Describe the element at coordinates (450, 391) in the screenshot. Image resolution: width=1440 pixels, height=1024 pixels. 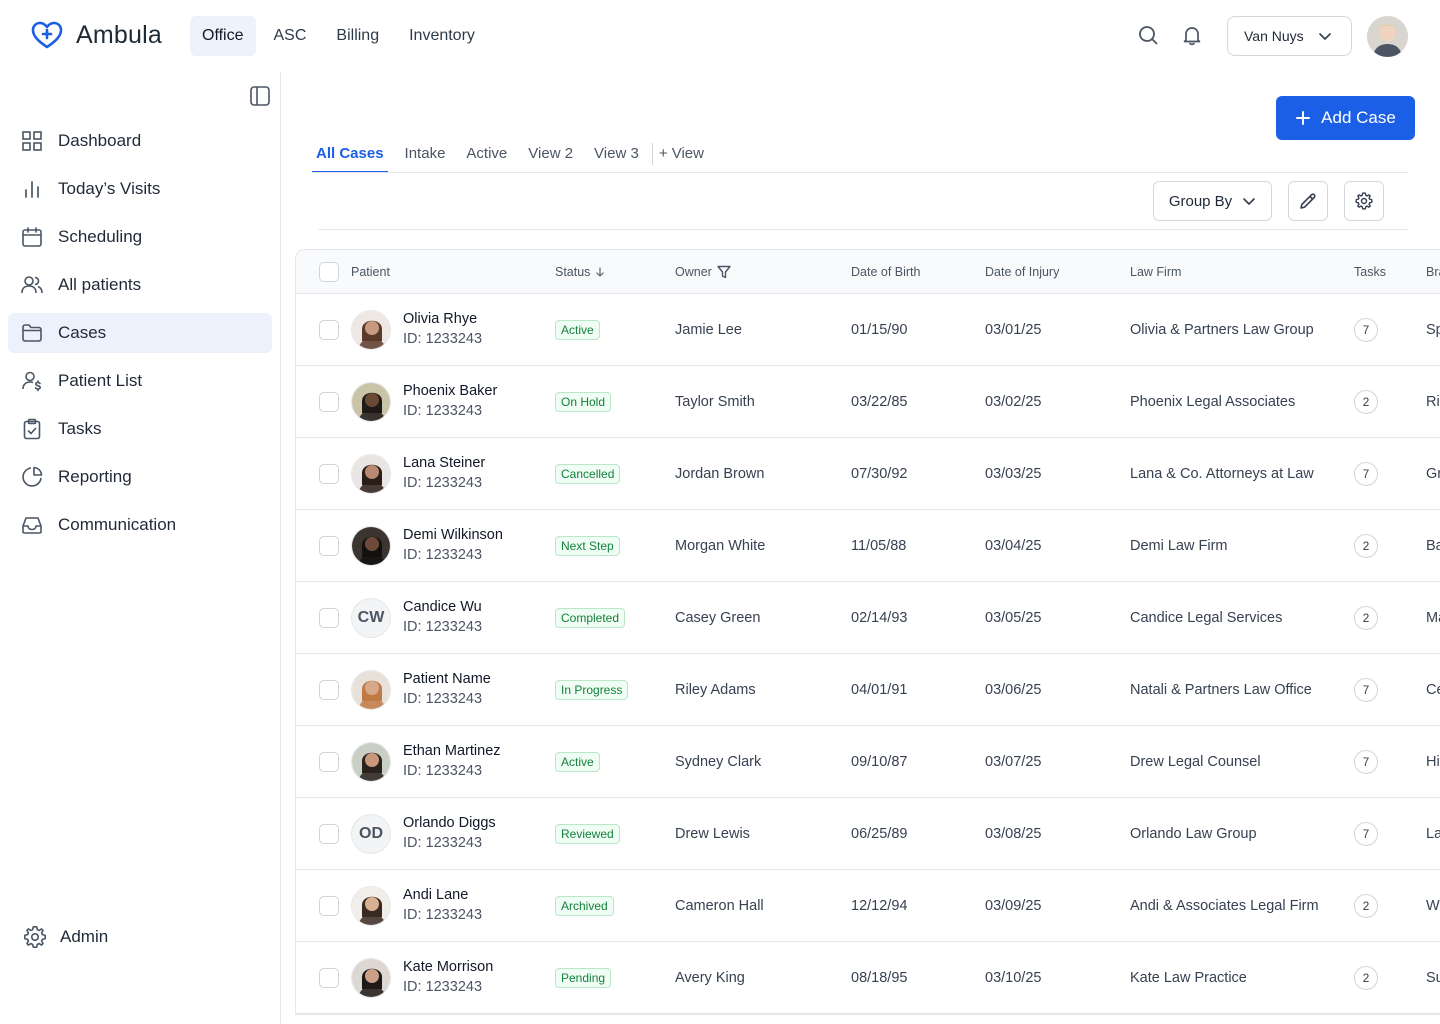
I see `patient-name: Phoenix Baker` at that location.